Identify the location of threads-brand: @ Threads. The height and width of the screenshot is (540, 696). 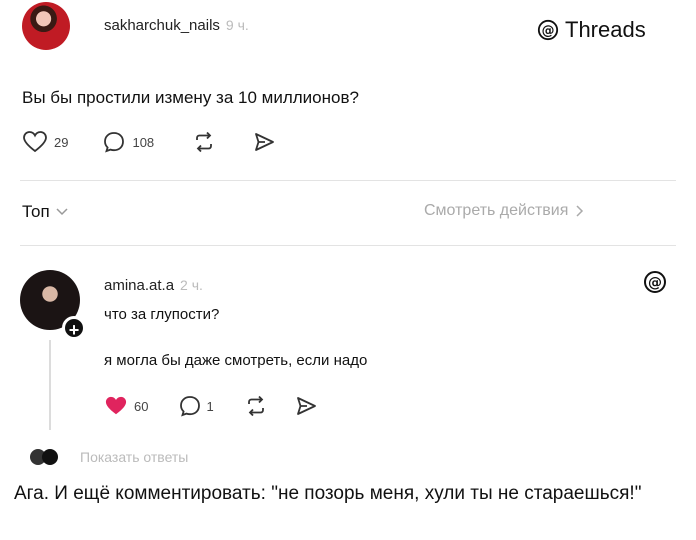
(591, 30).